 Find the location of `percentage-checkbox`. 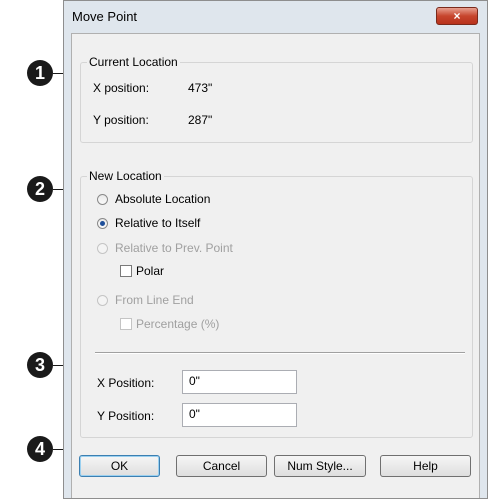

percentage-checkbox is located at coordinates (126, 324).